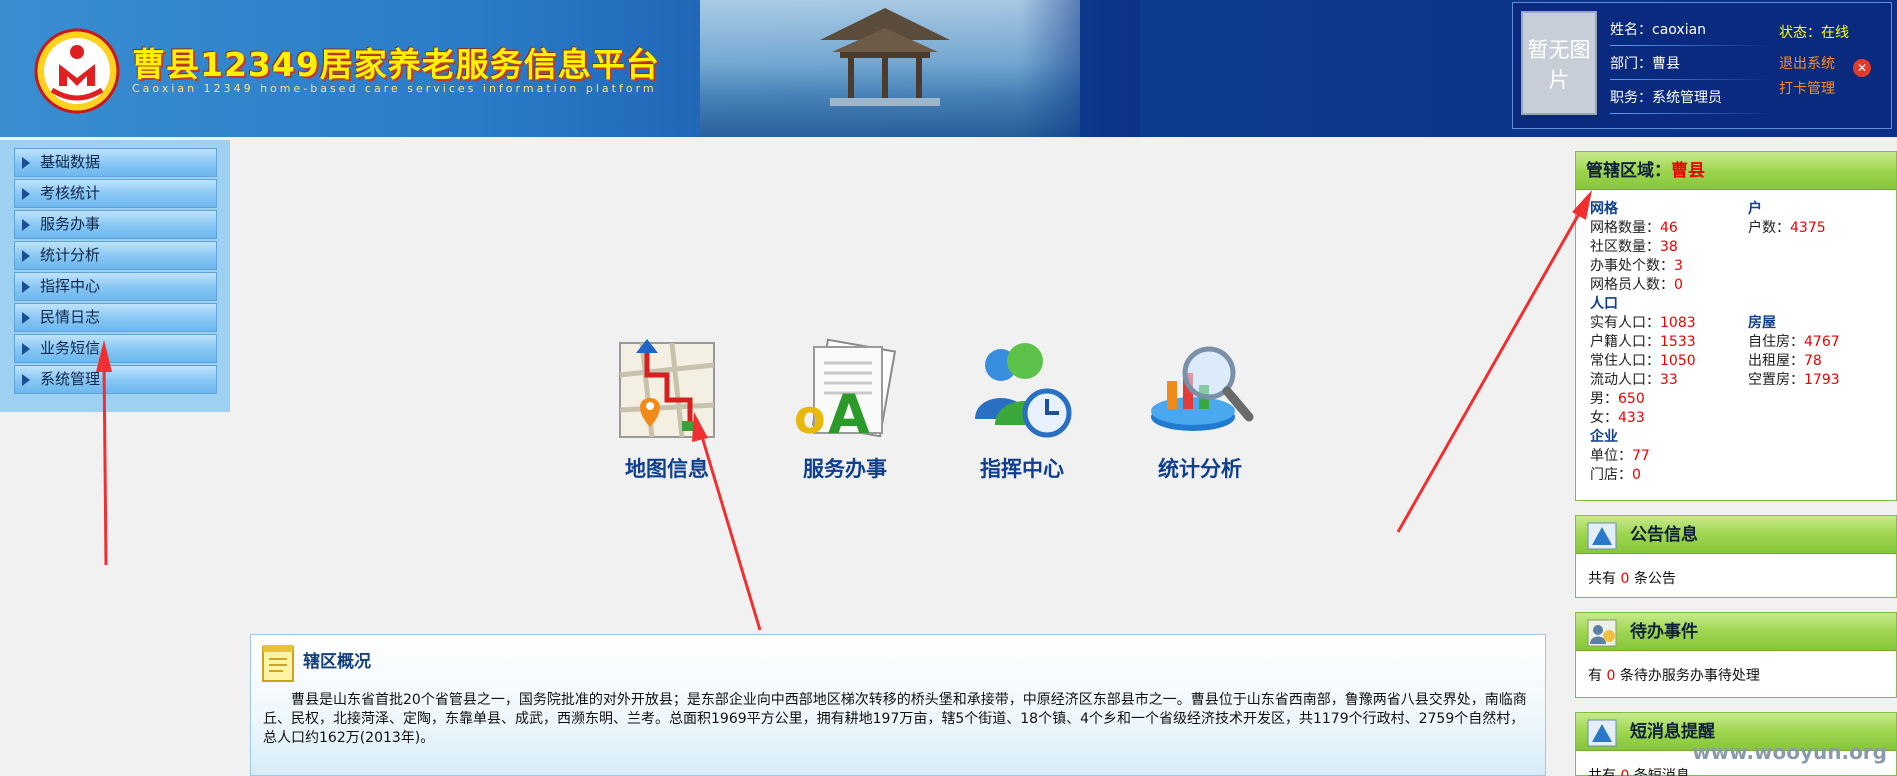 This screenshot has height=776, width=1897. Describe the element at coordinates (1631, 64) in the screenshot. I see `user-dept-label: 部门：` at that location.